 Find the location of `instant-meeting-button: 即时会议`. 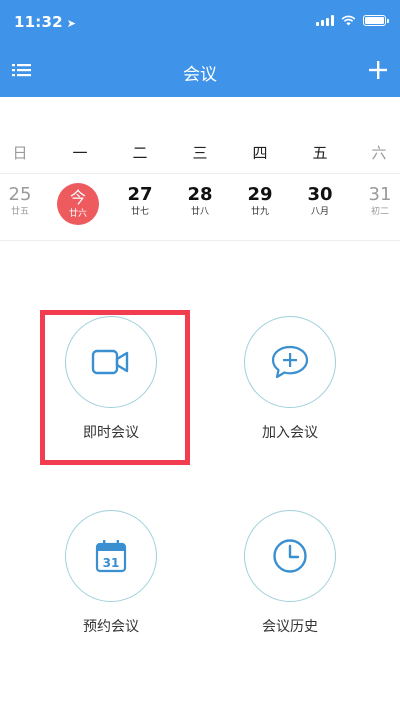

instant-meeting-button: 即时会议 is located at coordinates (111, 379).